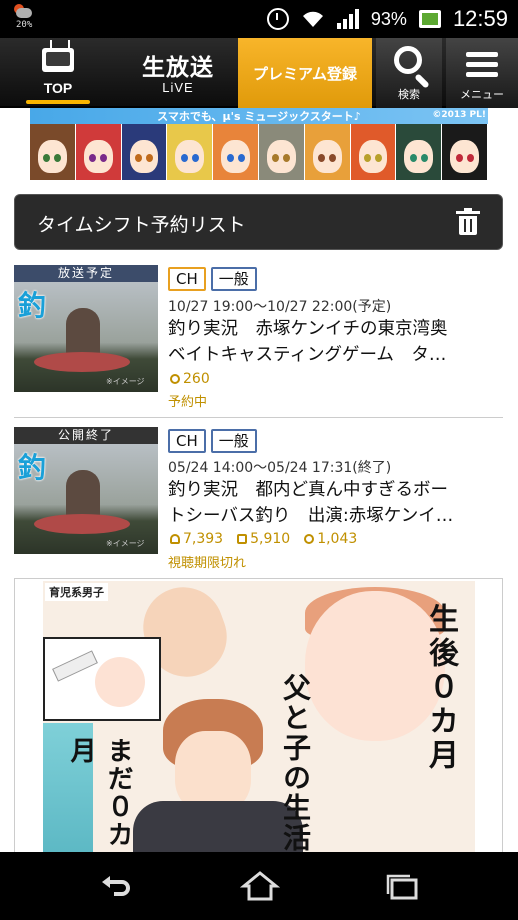  What do you see at coordinates (468, 221) in the screenshot?
I see `trash-icon` at bounding box center [468, 221].